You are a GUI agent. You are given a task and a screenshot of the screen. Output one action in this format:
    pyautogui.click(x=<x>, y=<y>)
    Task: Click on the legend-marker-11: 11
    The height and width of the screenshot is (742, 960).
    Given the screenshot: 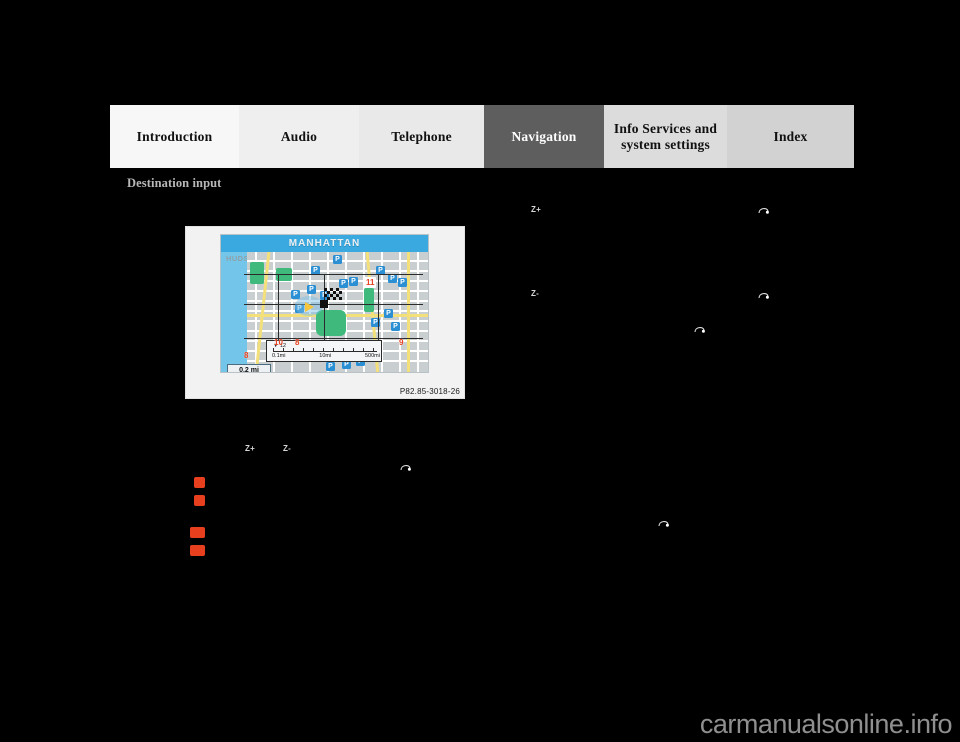 What is the action you would take?
    pyautogui.click(x=197, y=550)
    